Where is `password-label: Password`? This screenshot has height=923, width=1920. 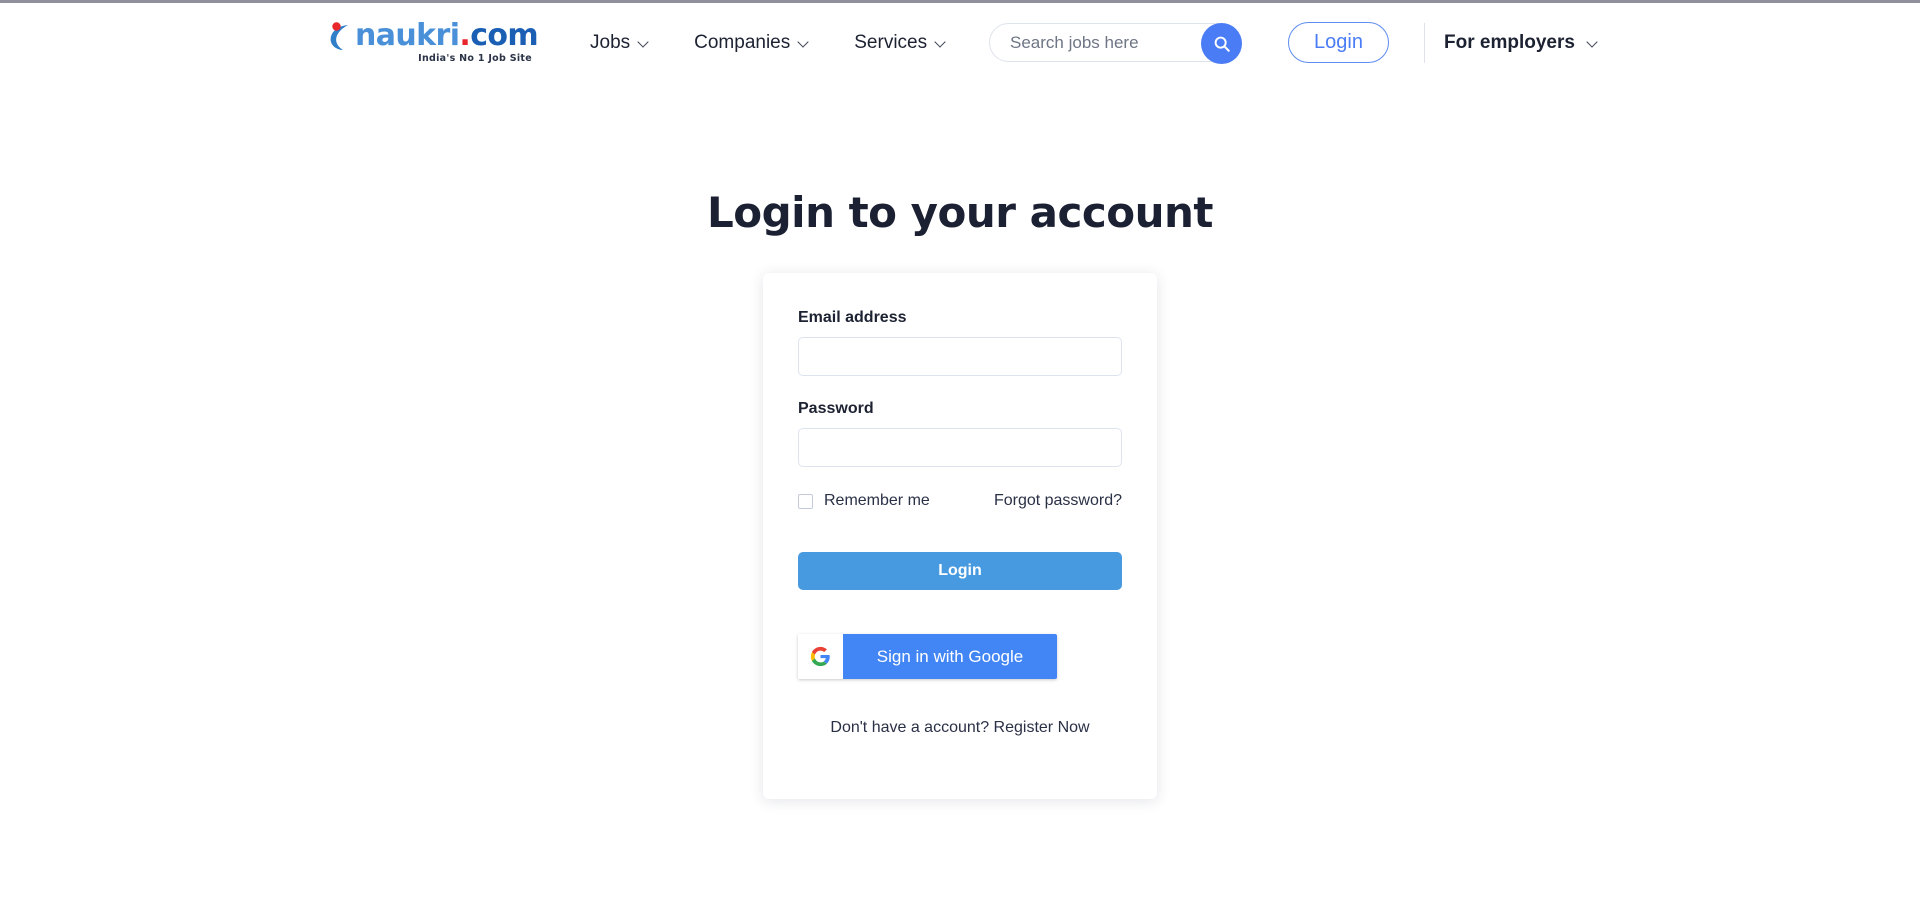 password-label: Password is located at coordinates (836, 408).